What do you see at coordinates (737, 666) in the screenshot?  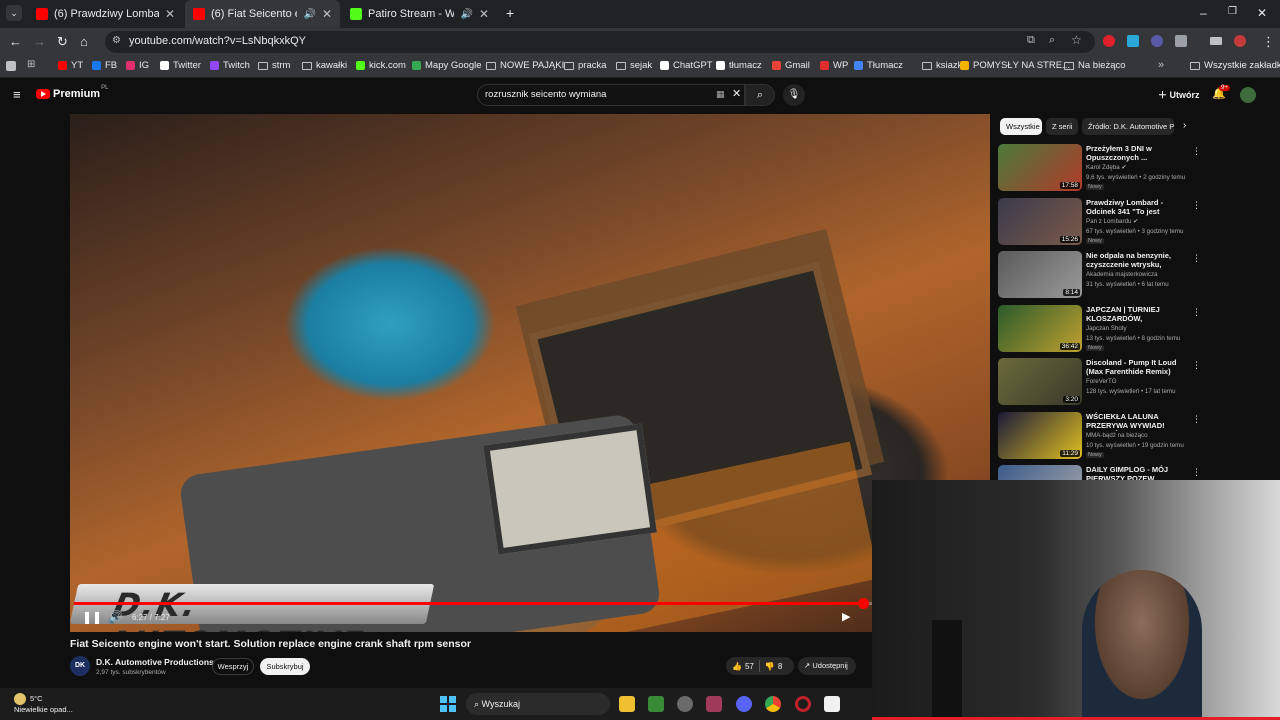 I see `thumbs-up-icon: 👍` at bounding box center [737, 666].